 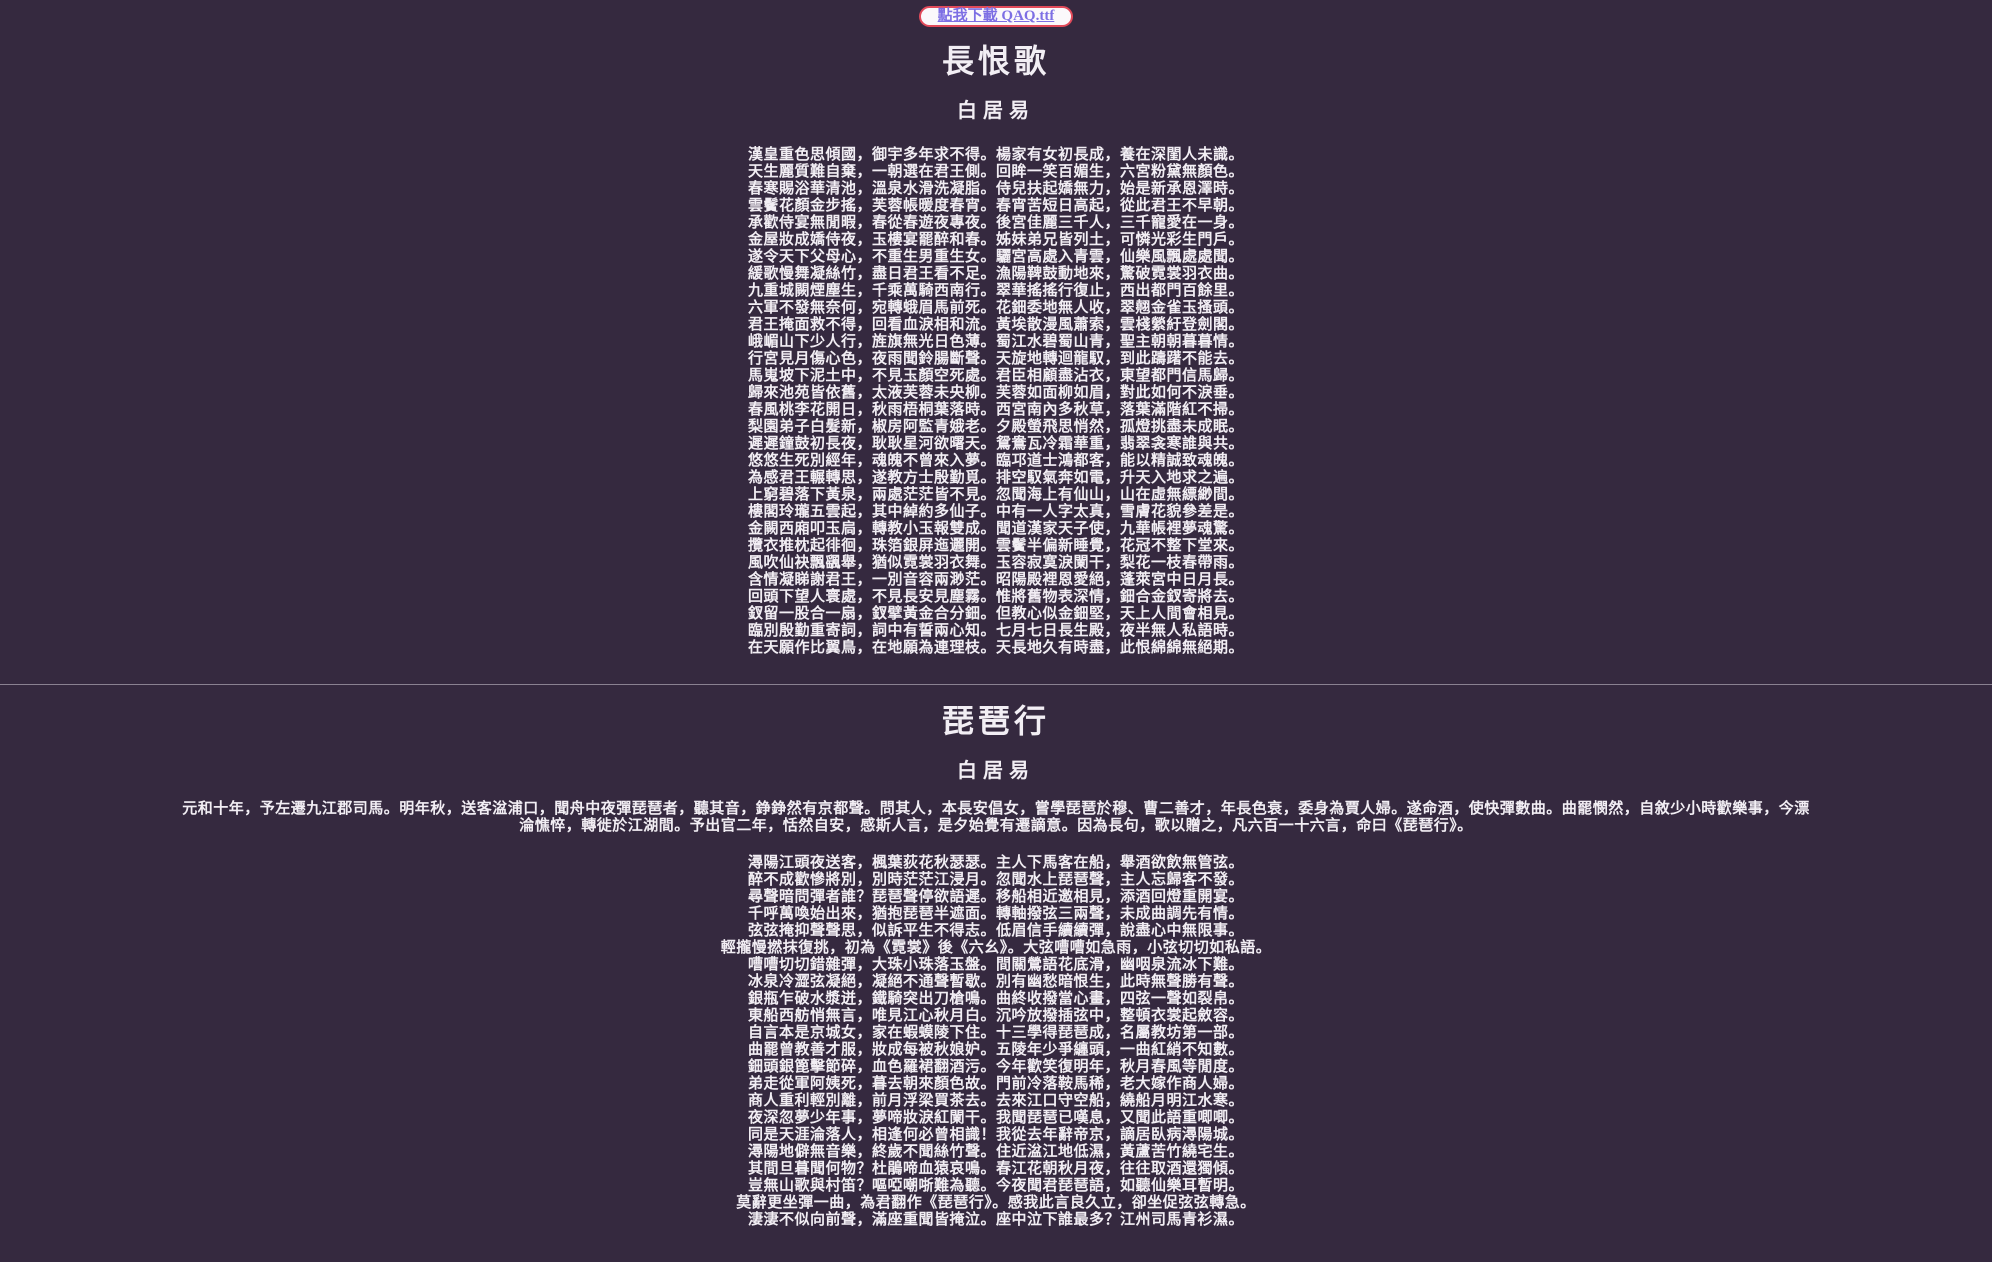 I want to click on poem-line: 春寒賜浴華清池，溫泉水滑洗凝脂。侍兒扶起嬌無力，始是新承恩澤時。, so click(x=995, y=188).